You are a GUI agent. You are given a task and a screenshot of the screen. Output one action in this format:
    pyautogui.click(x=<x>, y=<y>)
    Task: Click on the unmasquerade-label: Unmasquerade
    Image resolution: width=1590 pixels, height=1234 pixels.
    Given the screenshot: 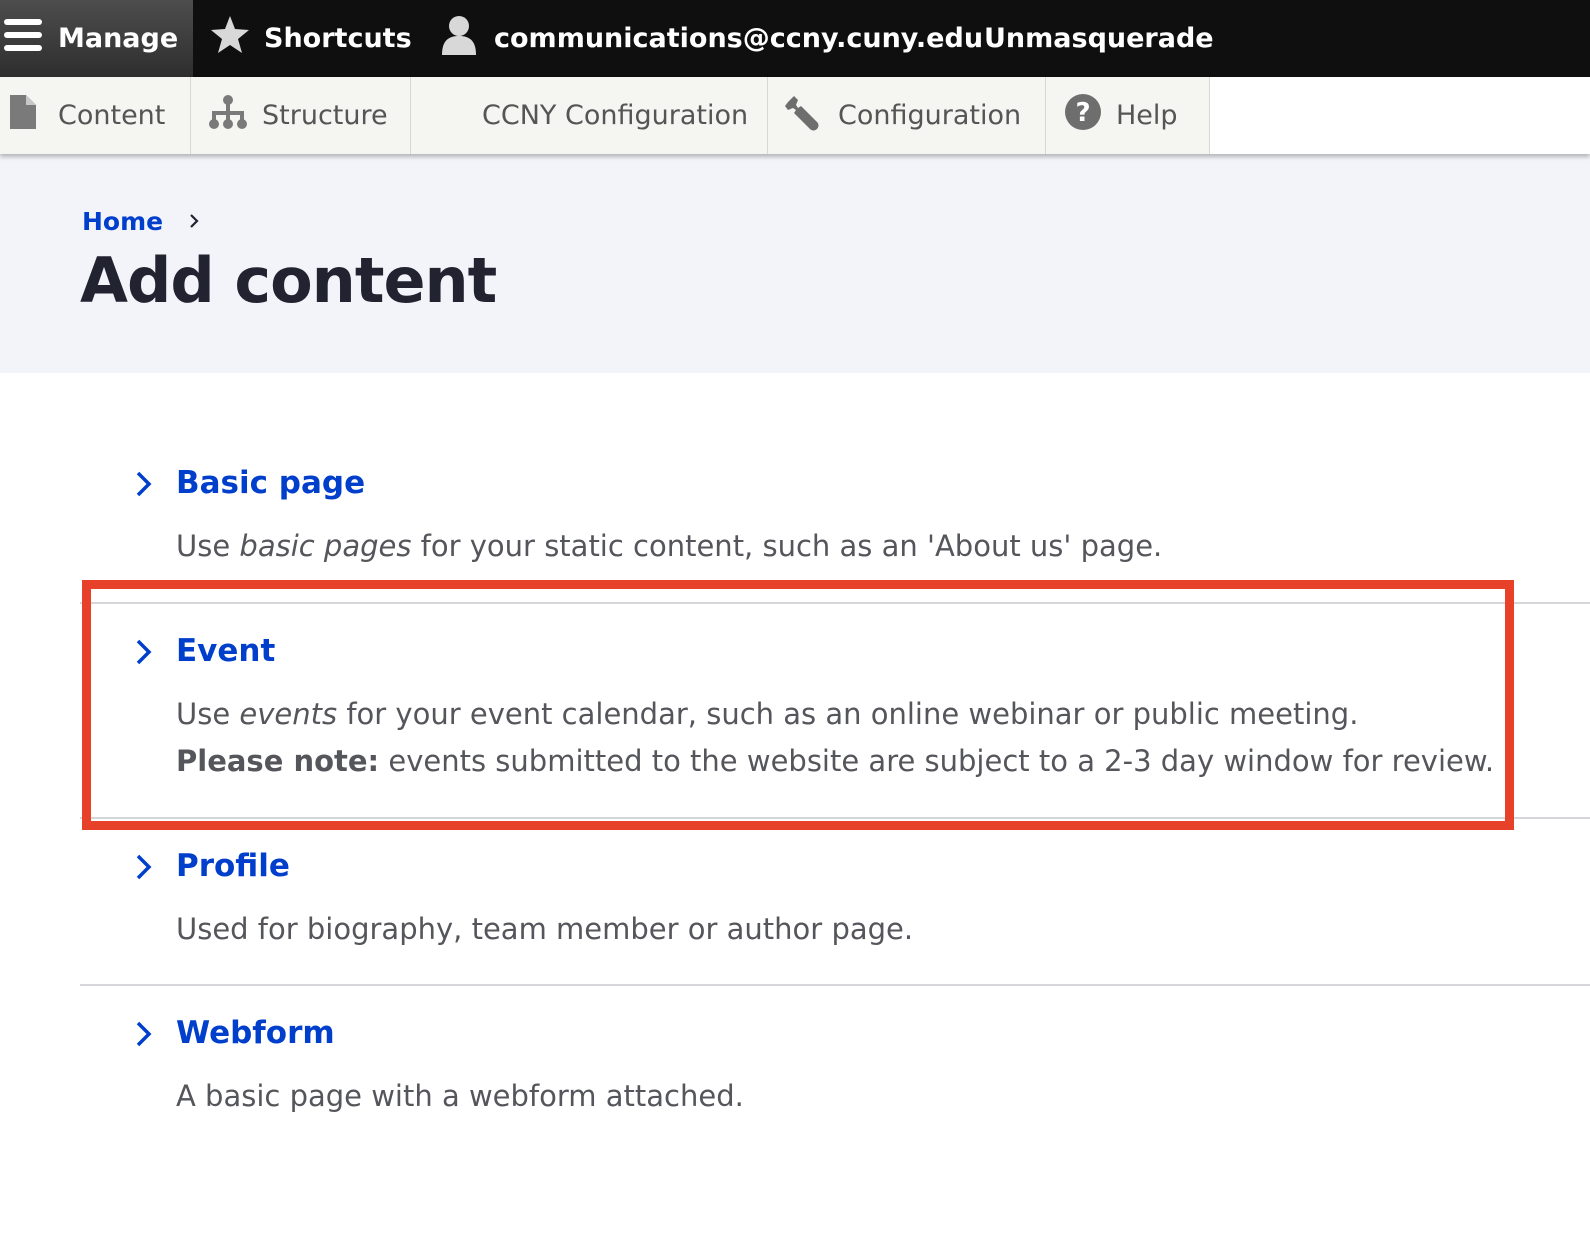 What is the action you would take?
    pyautogui.click(x=1099, y=38)
    